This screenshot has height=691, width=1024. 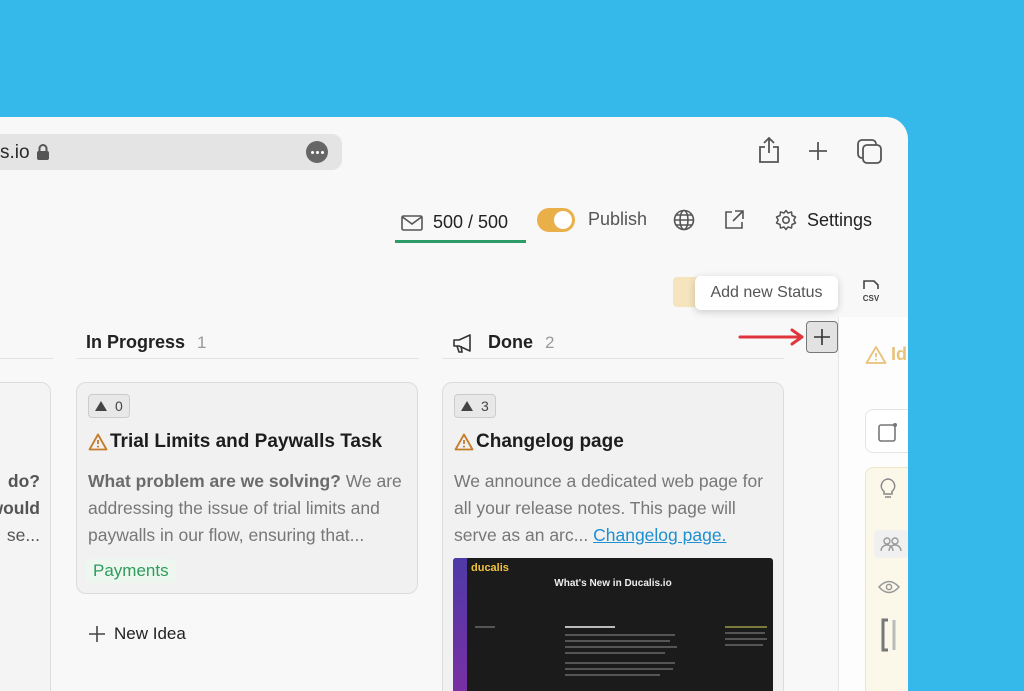 What do you see at coordinates (769, 150) in the screenshot?
I see `share-icon` at bounding box center [769, 150].